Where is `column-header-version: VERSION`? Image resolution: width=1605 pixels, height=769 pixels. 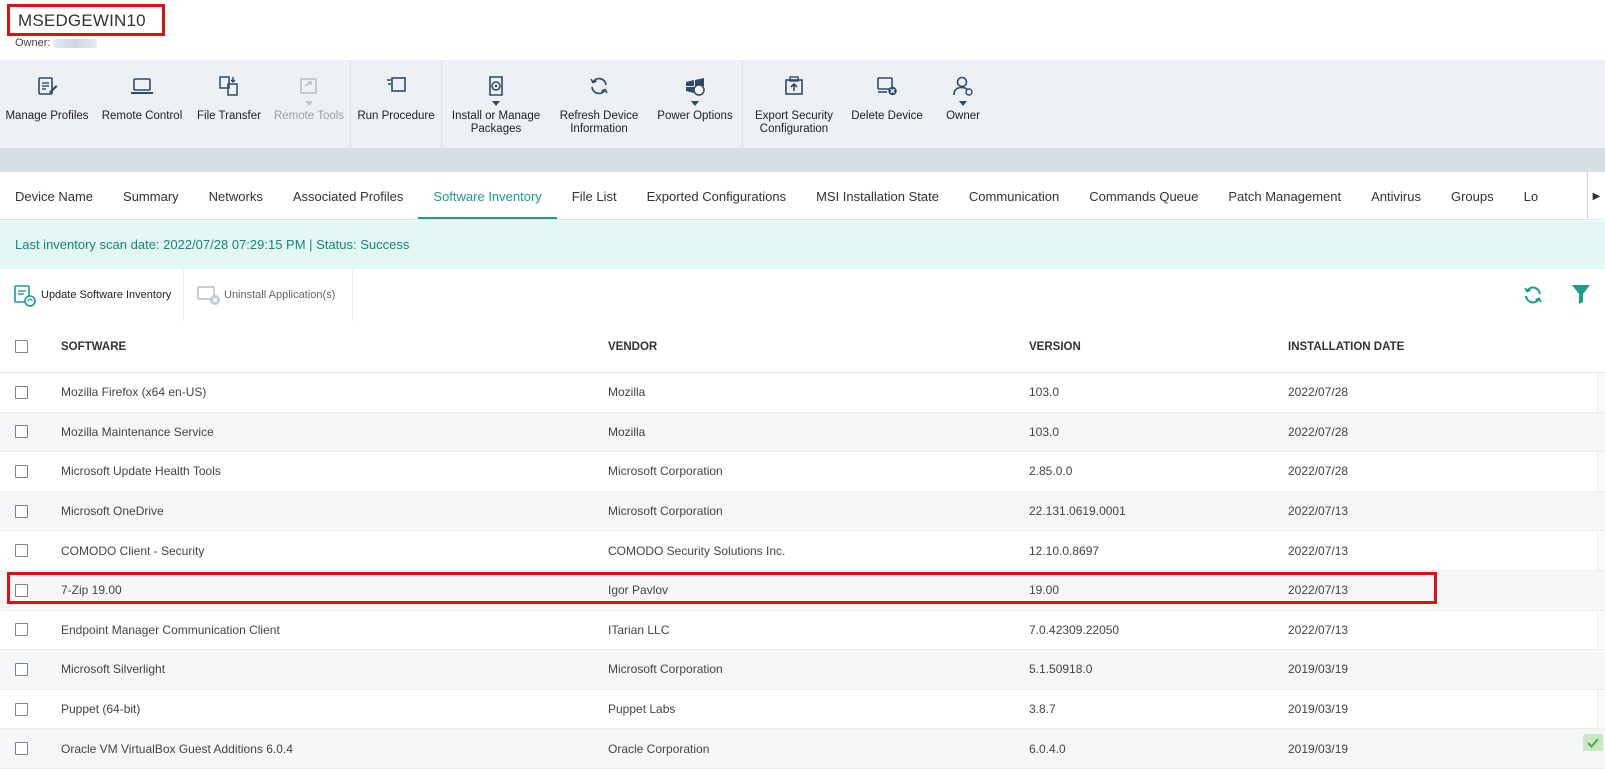
column-header-version: VERSION is located at coordinates (1055, 346).